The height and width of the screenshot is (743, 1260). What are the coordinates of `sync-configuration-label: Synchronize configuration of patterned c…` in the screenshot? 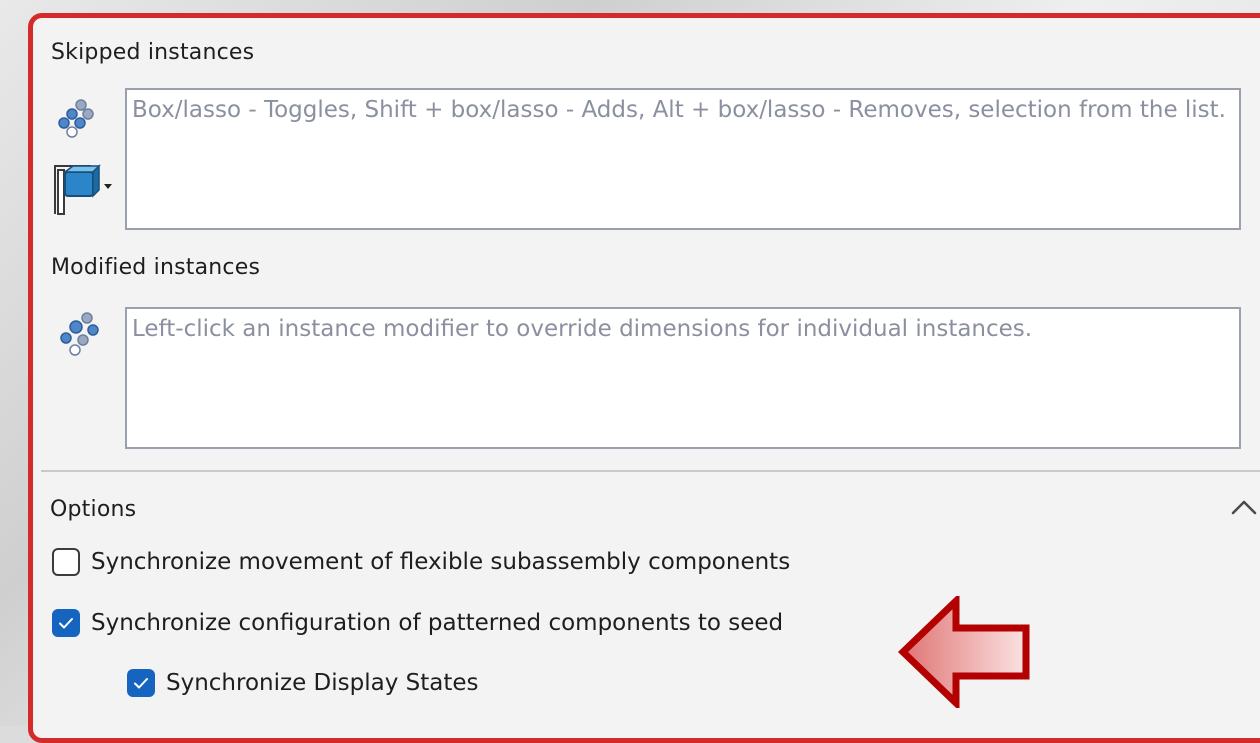 It's located at (437, 623).